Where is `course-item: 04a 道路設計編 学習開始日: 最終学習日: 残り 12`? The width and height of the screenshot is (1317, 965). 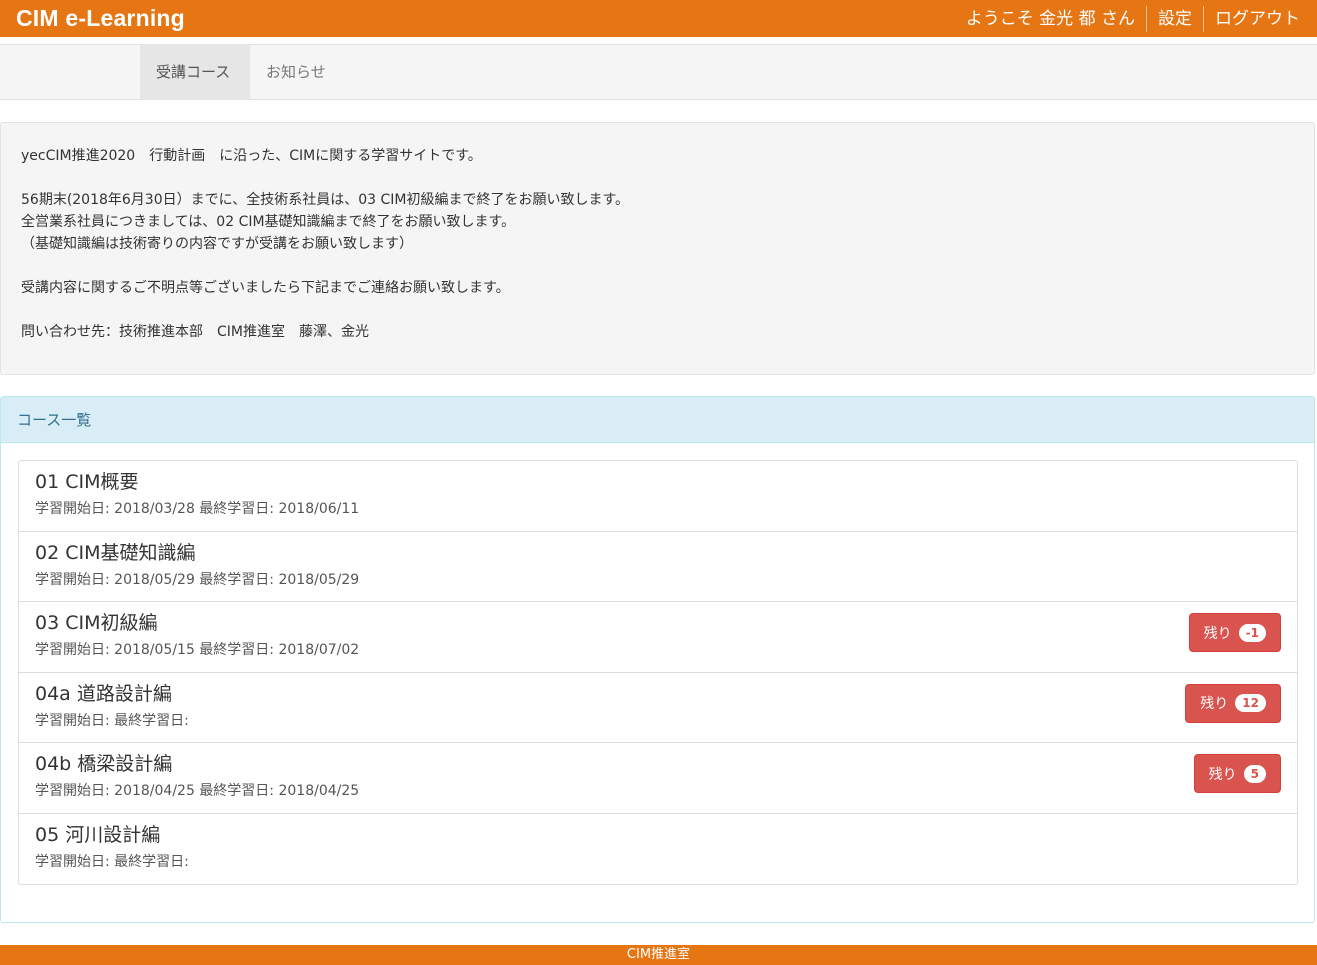 course-item: 04a 道路設計編 学習開始日: 最終学習日: 残り 12 is located at coordinates (658, 708).